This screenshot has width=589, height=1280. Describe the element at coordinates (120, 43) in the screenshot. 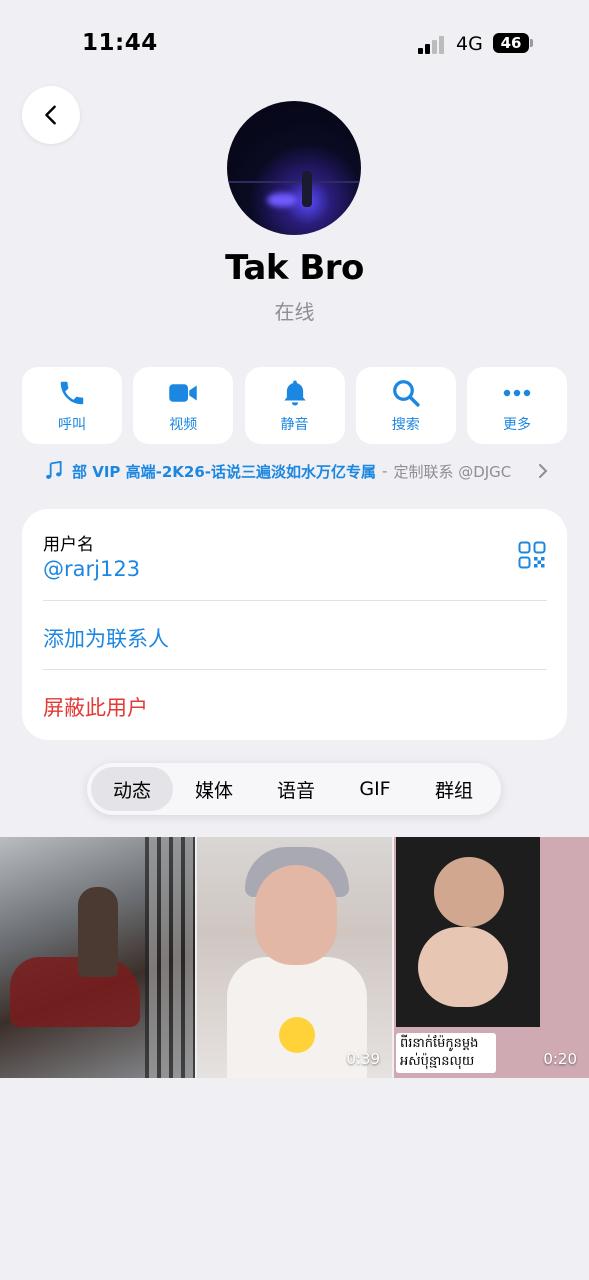

I see `status-time: 11:44` at that location.